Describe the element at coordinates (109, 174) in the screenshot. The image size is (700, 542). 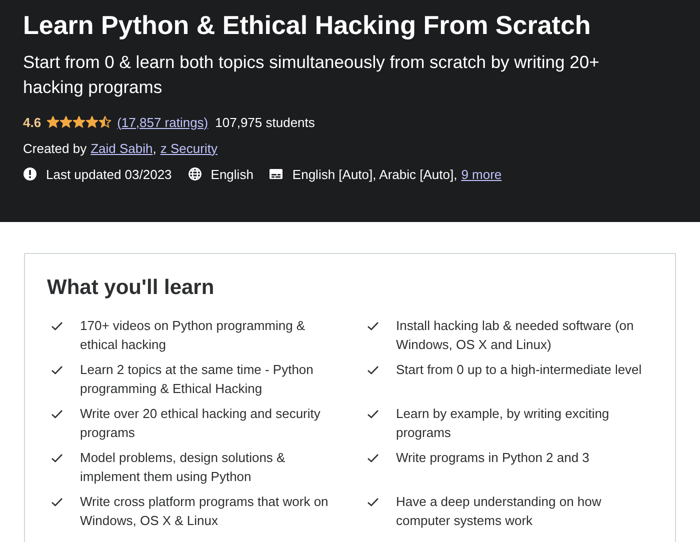
I see `last-updated: Last updated 03/2023` at that location.